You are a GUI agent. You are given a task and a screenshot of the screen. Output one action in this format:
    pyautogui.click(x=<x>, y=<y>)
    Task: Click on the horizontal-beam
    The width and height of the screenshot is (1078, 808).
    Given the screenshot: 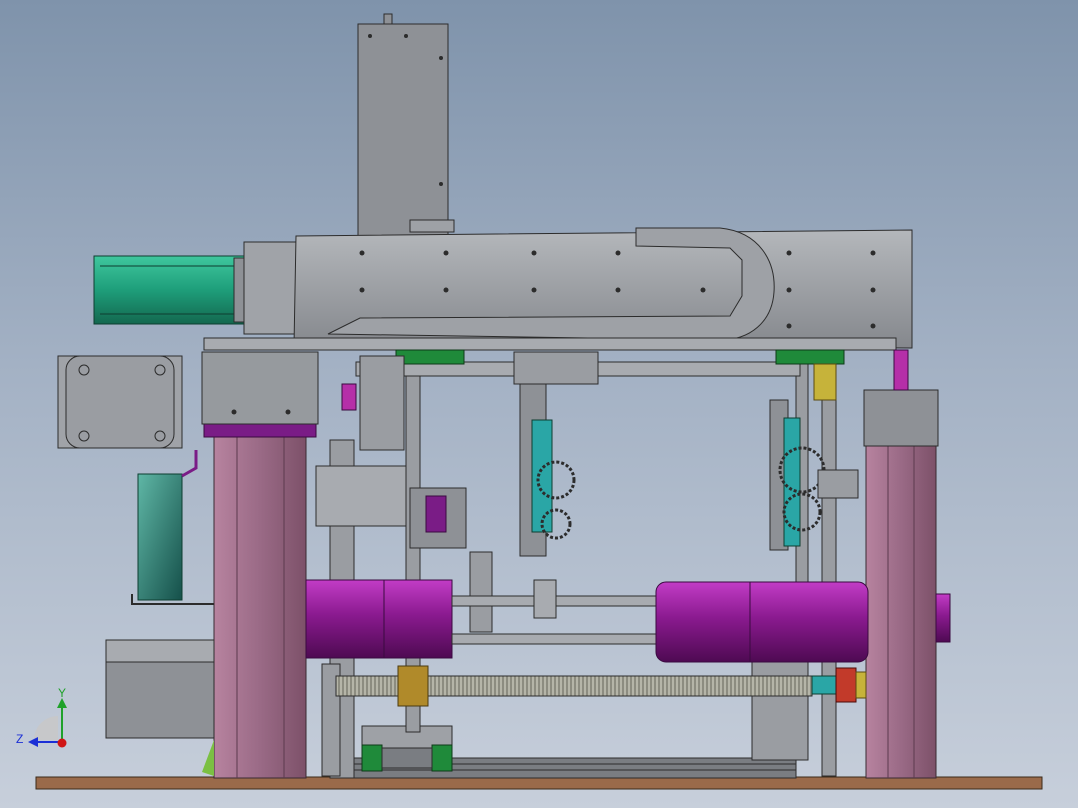 What is the action you would take?
    pyautogui.click(x=558, y=289)
    